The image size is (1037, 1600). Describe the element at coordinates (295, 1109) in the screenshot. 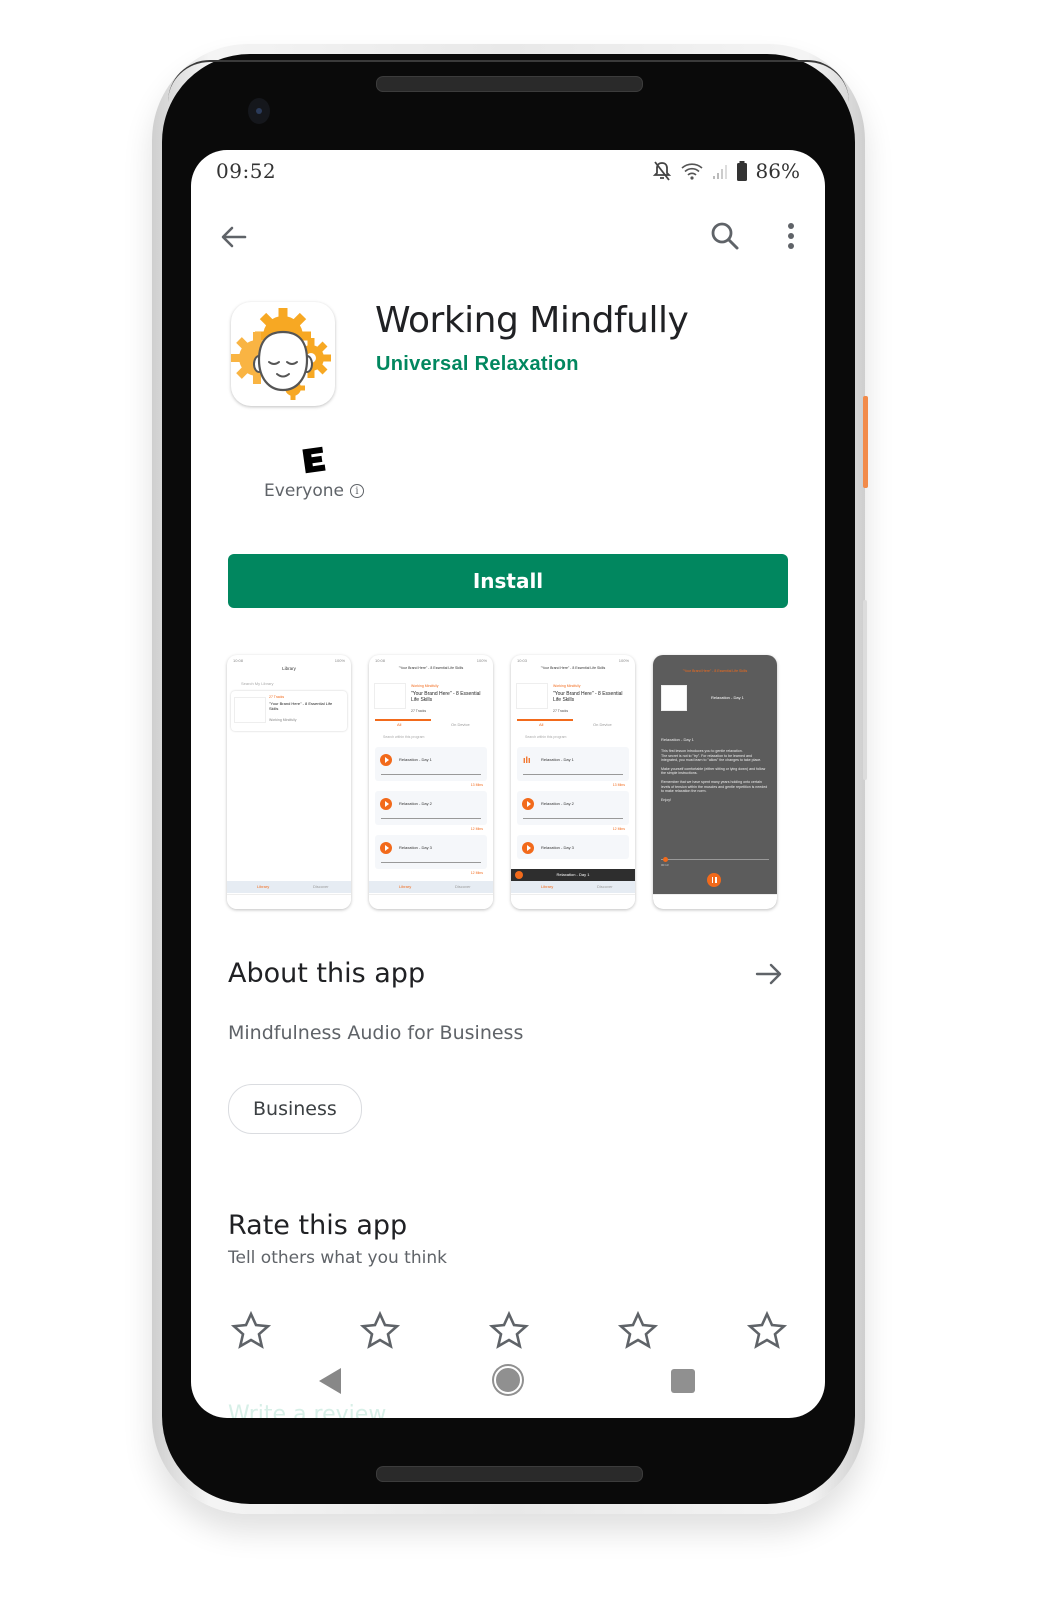

I see `category-chip: Business` at that location.